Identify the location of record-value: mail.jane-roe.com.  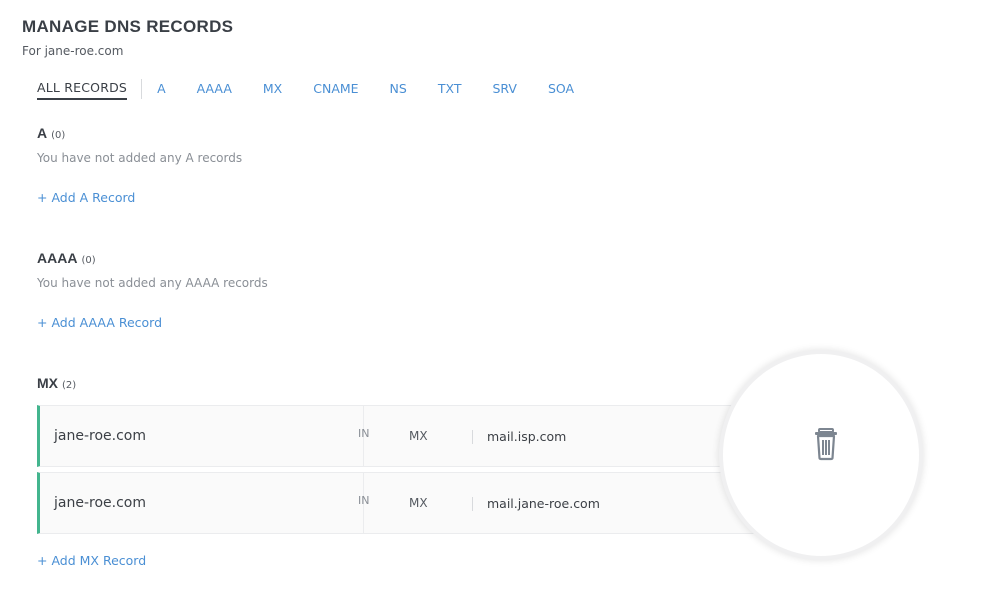
(543, 503).